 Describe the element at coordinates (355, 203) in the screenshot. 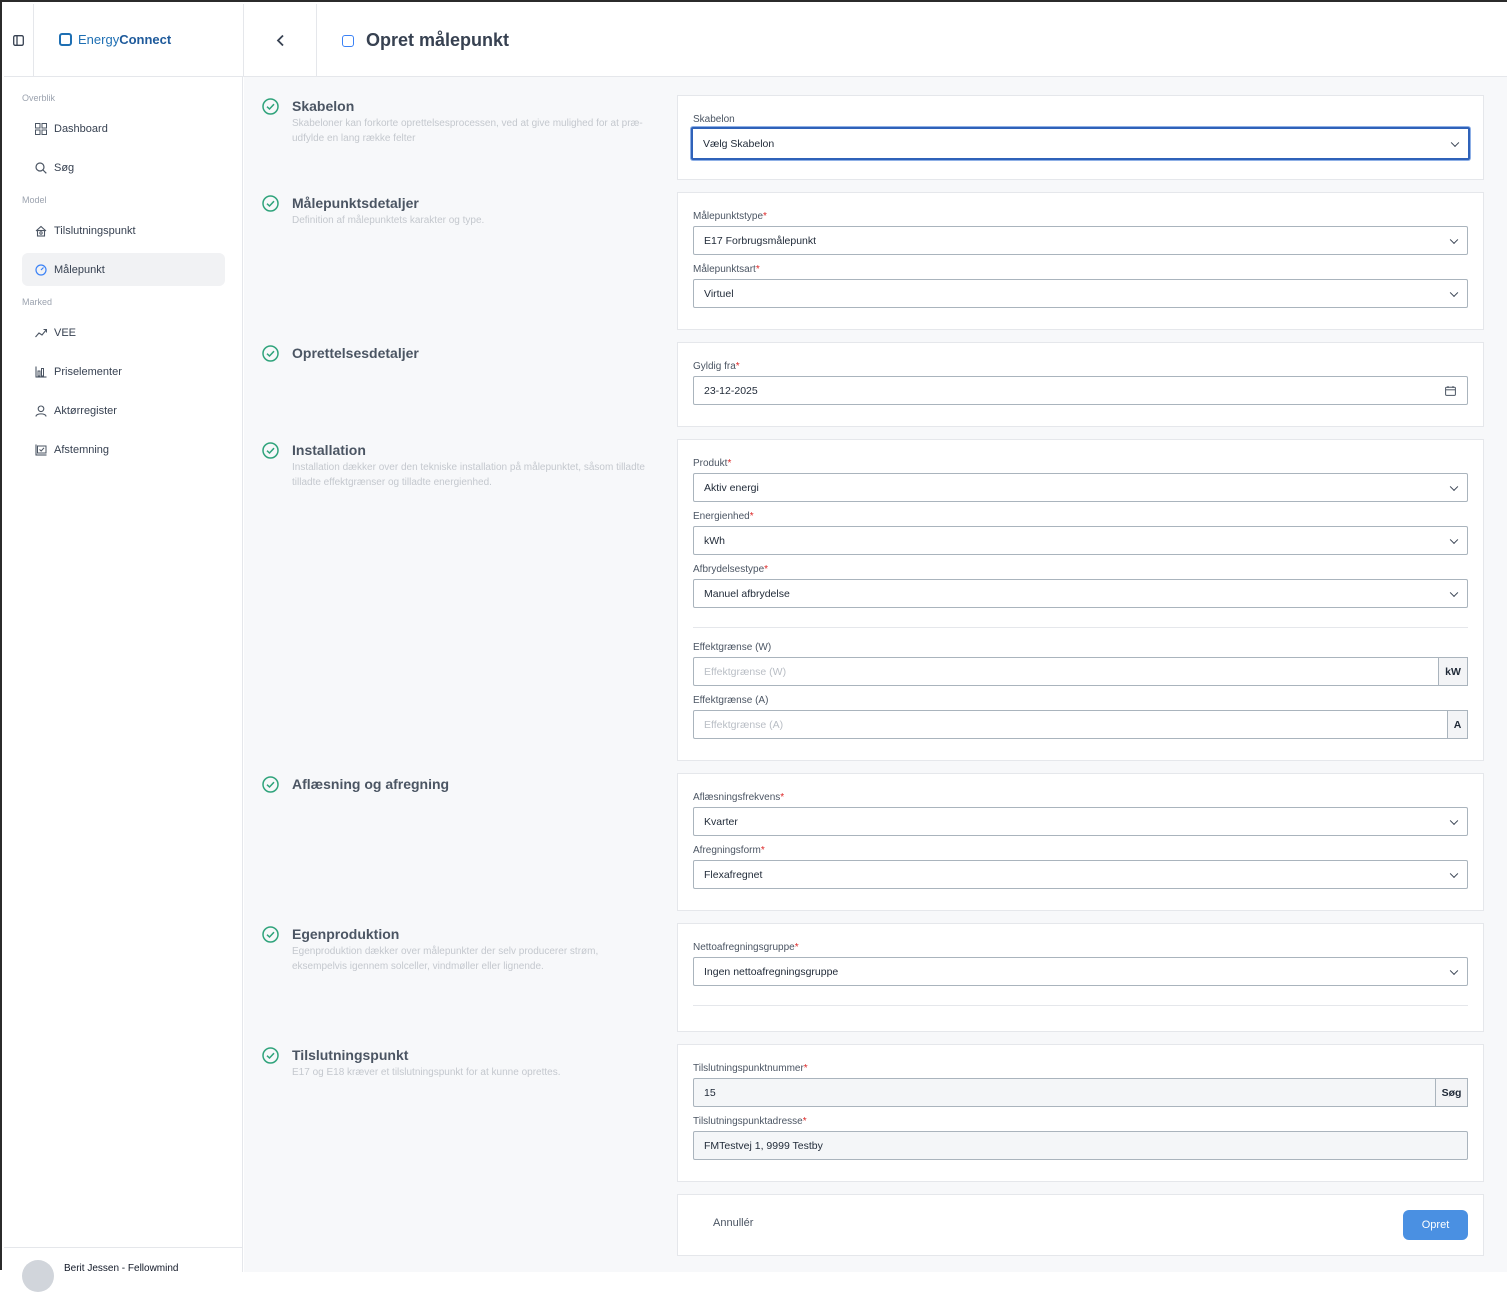

I see `section-title: Målepunktsdetaljer` at that location.